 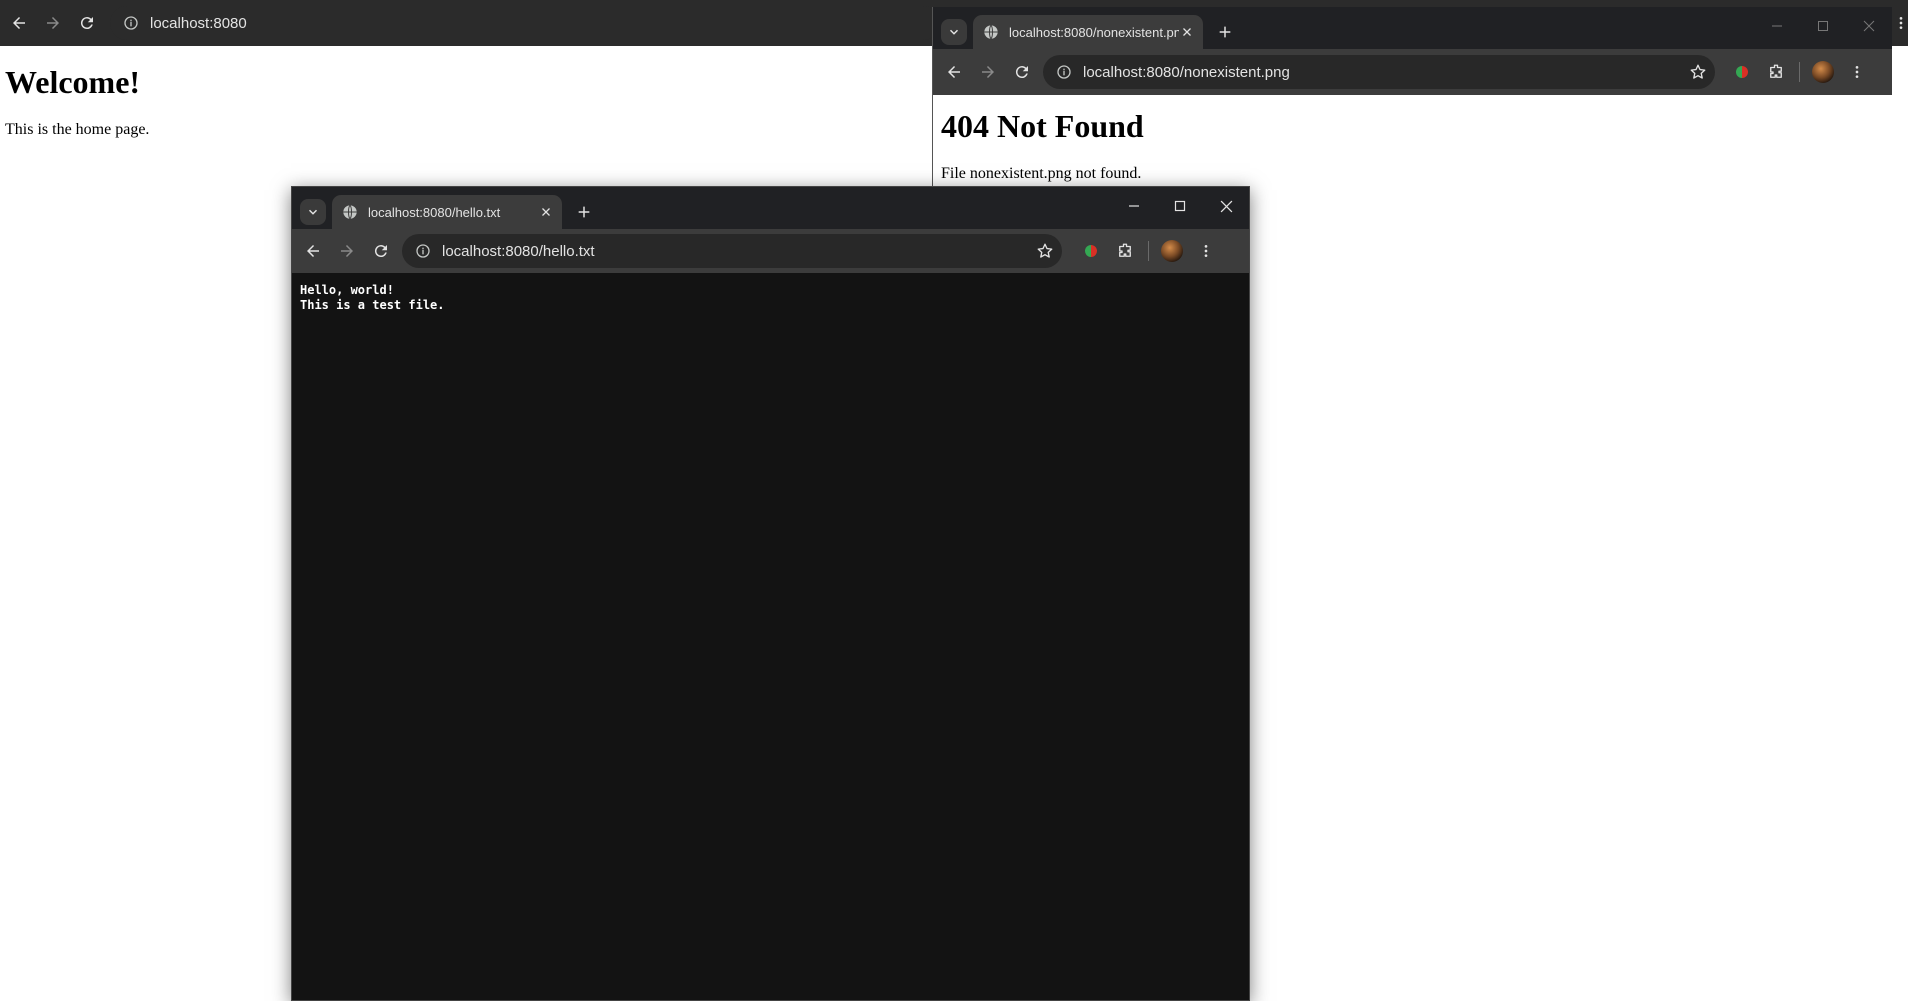 What do you see at coordinates (1042, 126) in the screenshot?
I see `page-title: 404 Not Found` at bounding box center [1042, 126].